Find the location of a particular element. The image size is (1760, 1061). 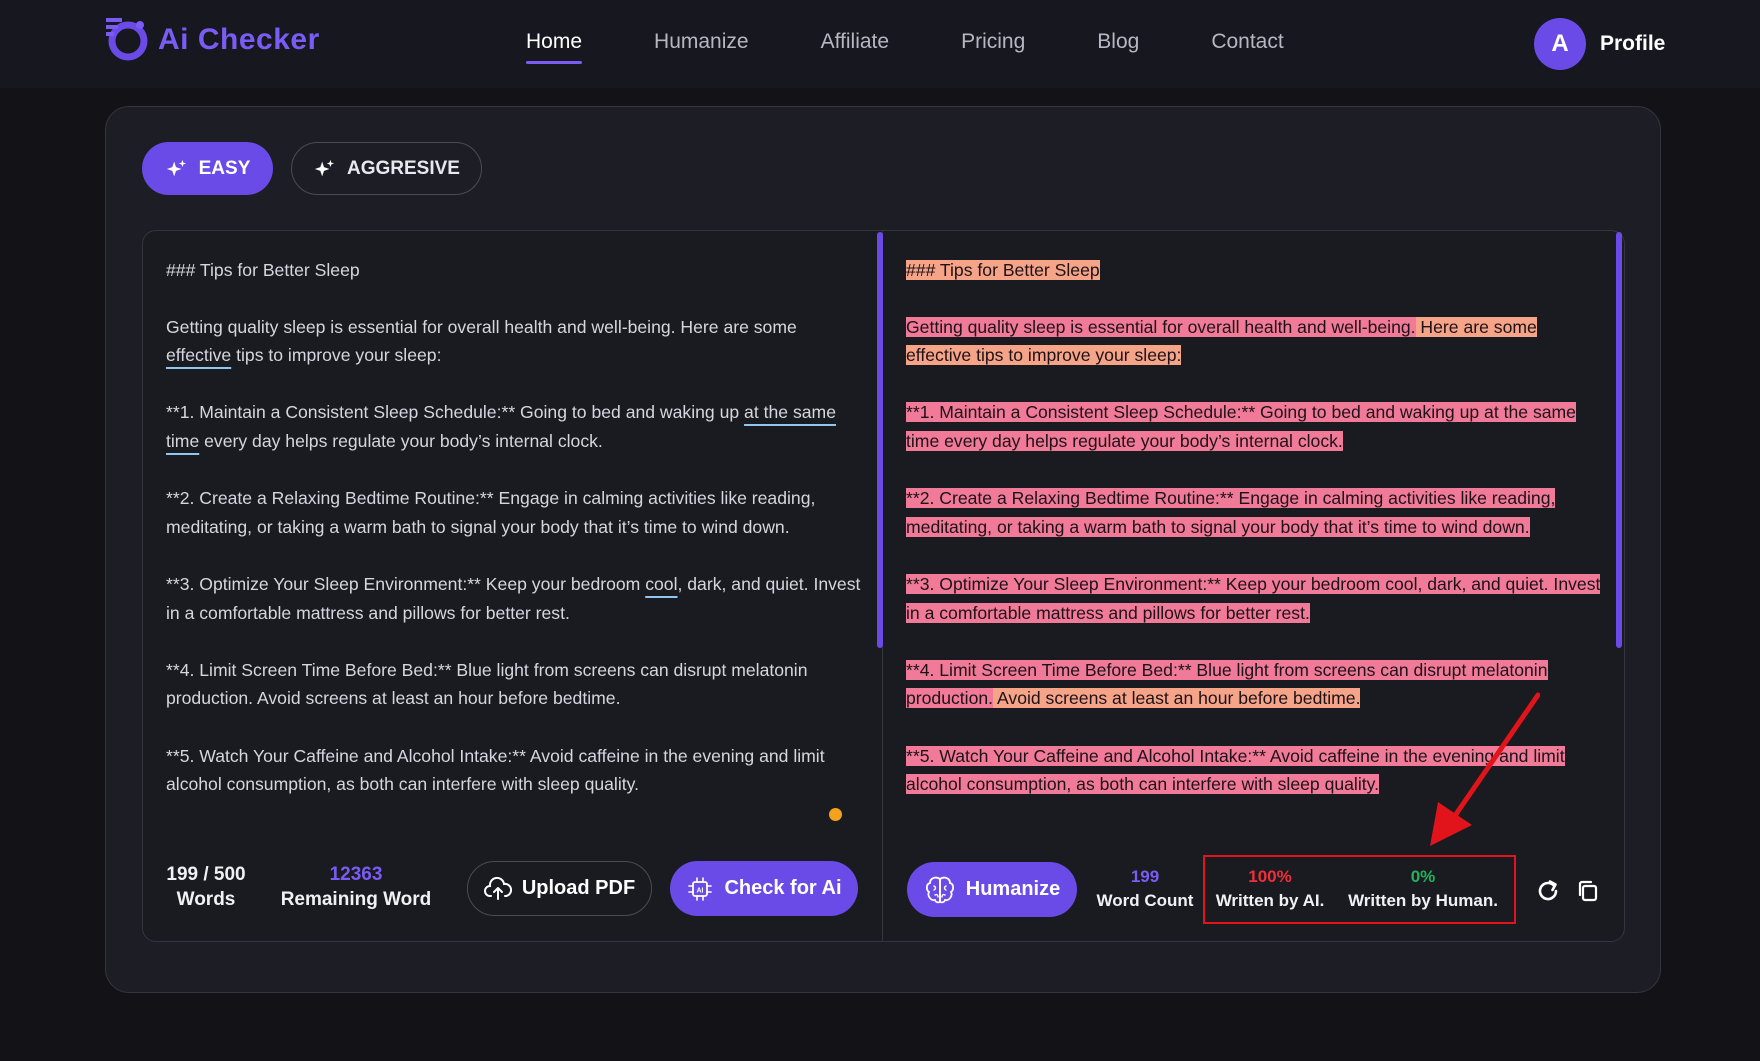

nav-pricing: Pricing is located at coordinates (993, 47).